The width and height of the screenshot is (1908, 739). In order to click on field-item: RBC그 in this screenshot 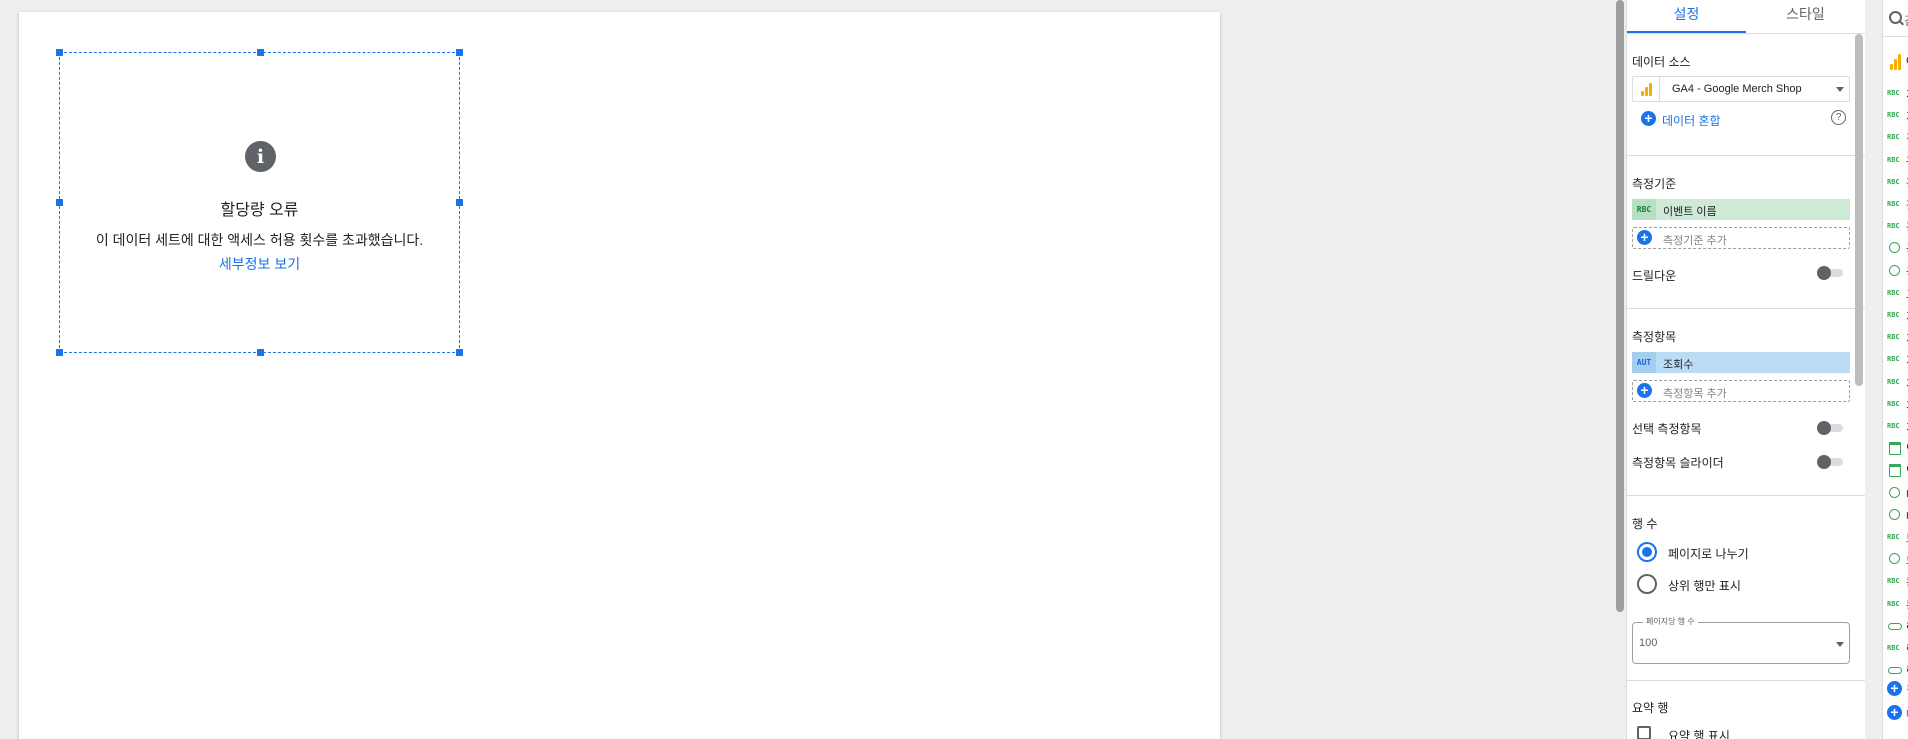, I will do `click(1895, 293)`.